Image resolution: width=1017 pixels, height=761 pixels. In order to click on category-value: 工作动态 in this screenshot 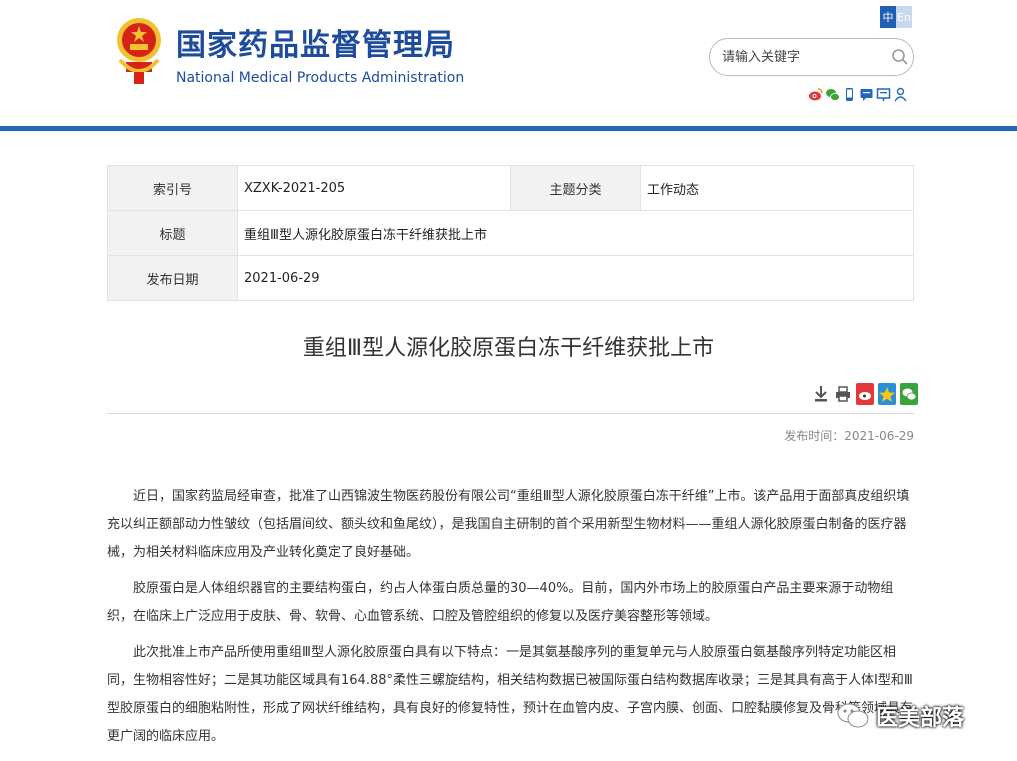, I will do `click(777, 188)`.